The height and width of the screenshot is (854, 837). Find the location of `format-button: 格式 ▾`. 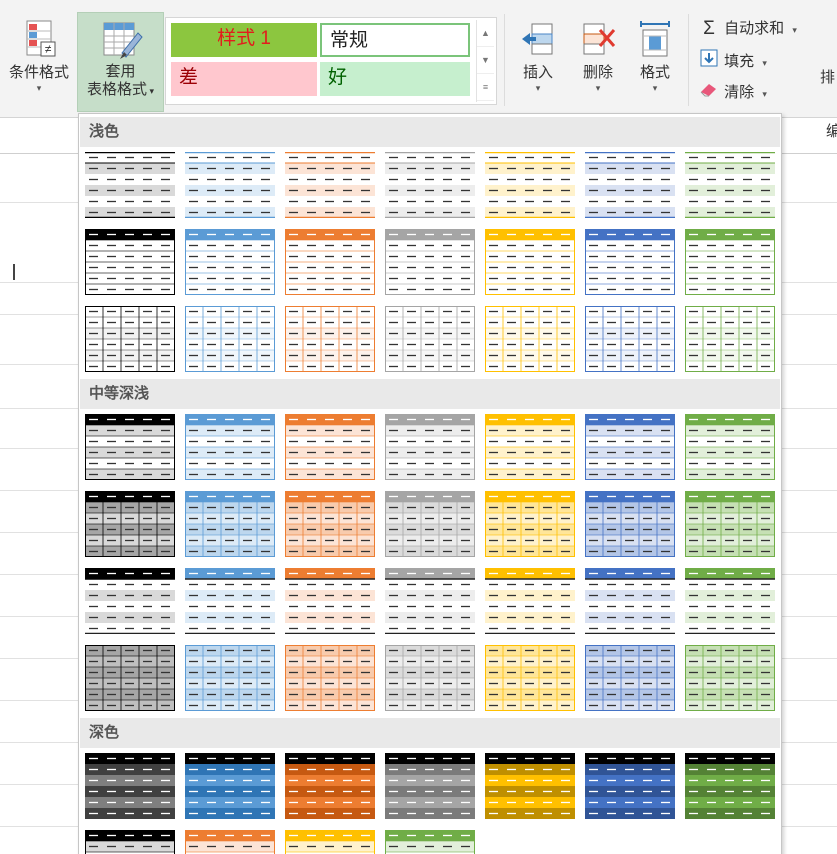

format-button: 格式 ▾ is located at coordinates (655, 57).